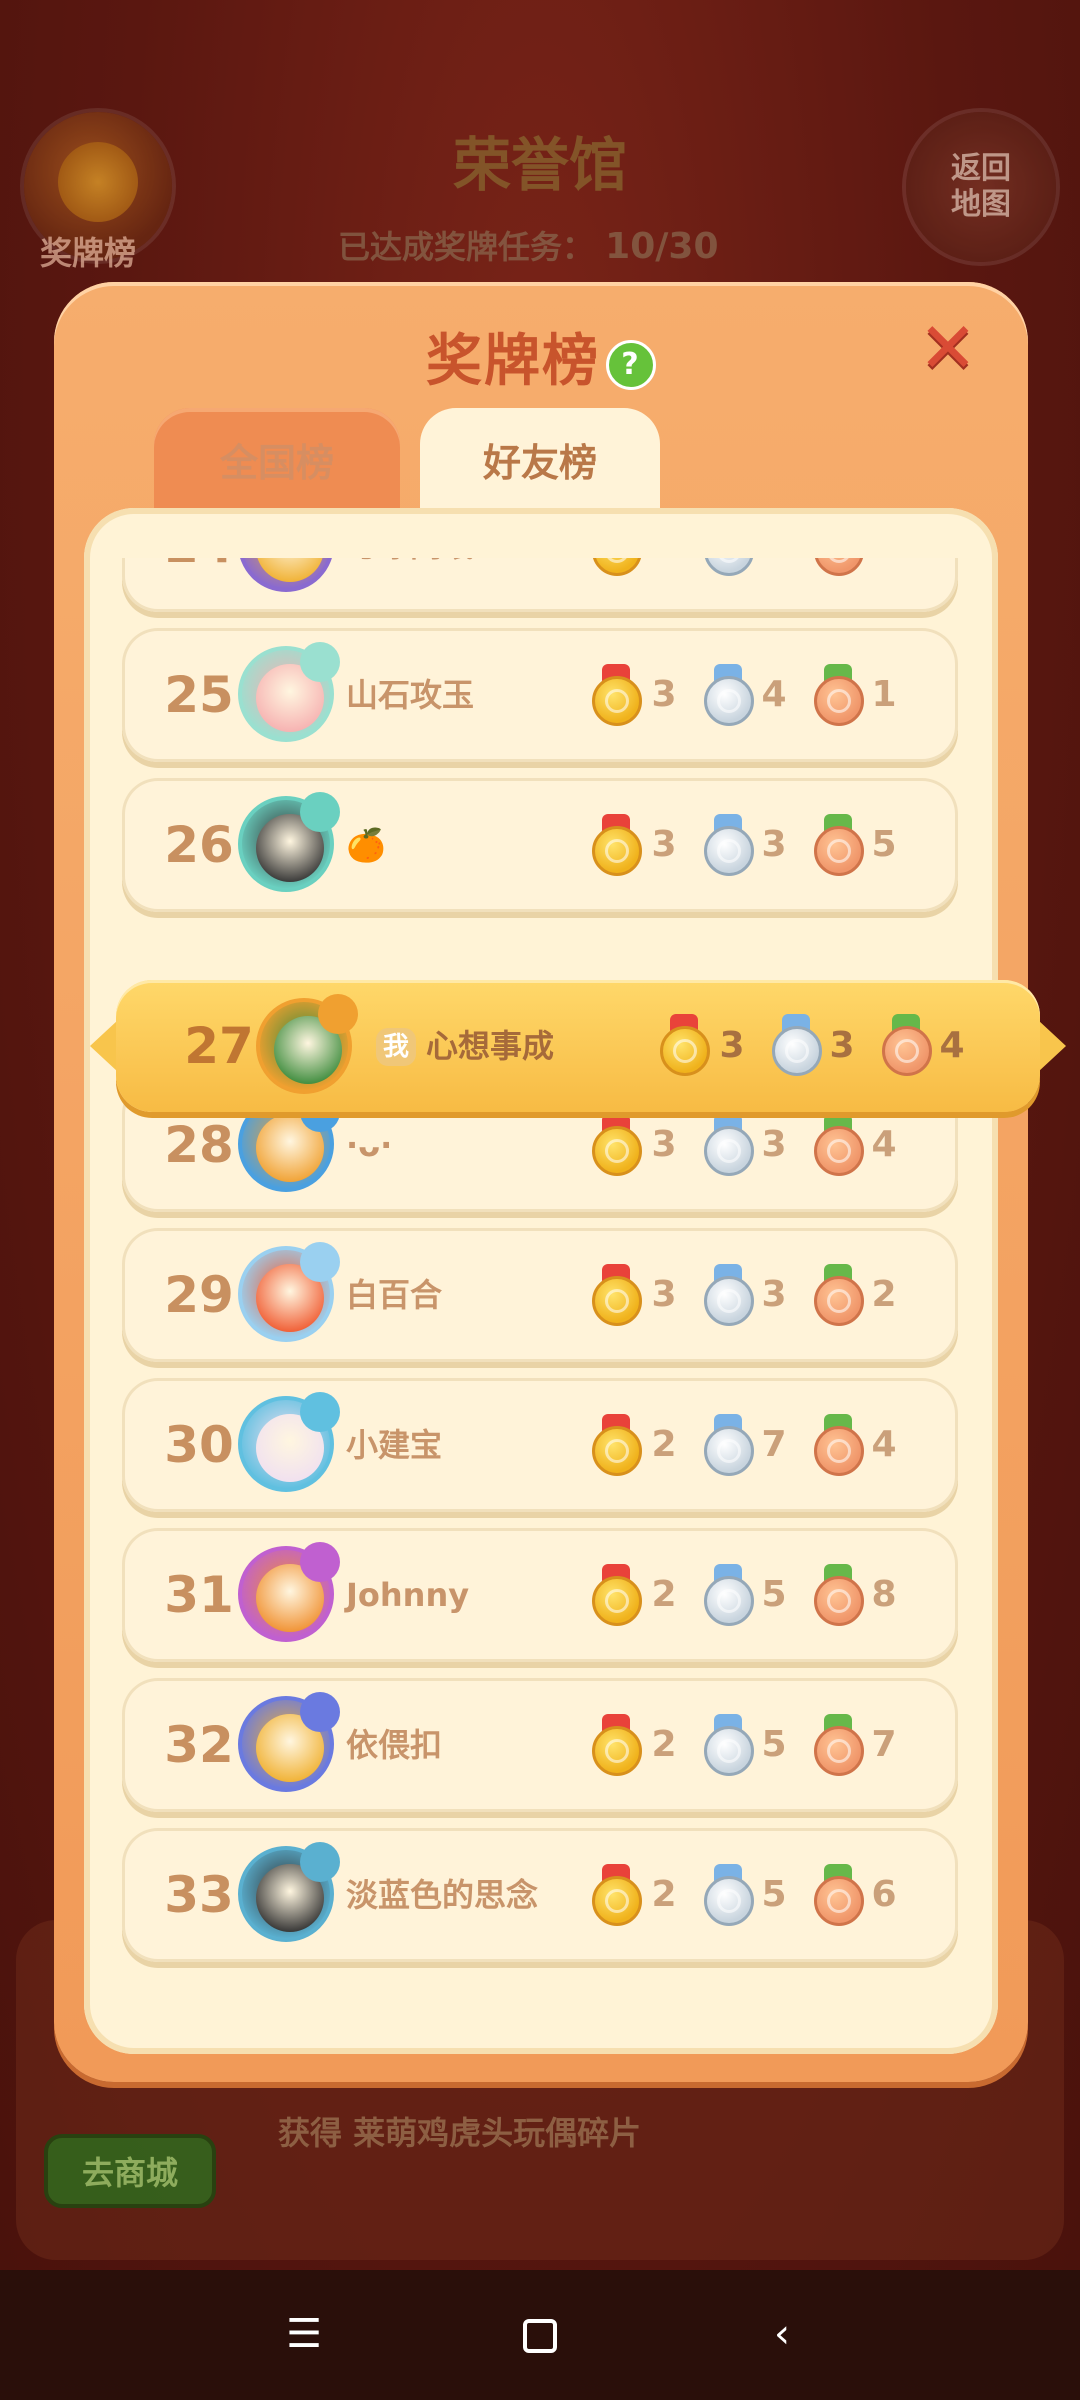 The image size is (1080, 2400). What do you see at coordinates (410, 585) in the screenshot?
I see `player-name: 与冰同眠` at bounding box center [410, 585].